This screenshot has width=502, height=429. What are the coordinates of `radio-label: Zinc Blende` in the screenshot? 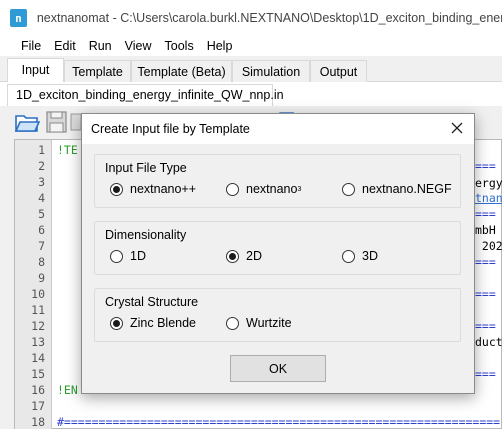 It's located at (163, 323).